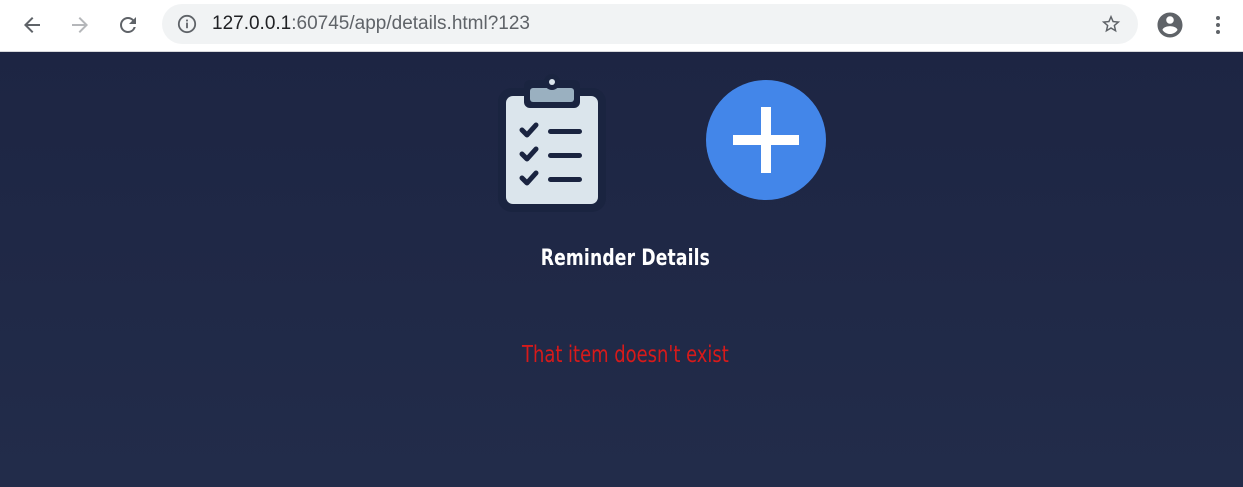  Describe the element at coordinates (187, 24) in the screenshot. I see `info-icon` at that location.